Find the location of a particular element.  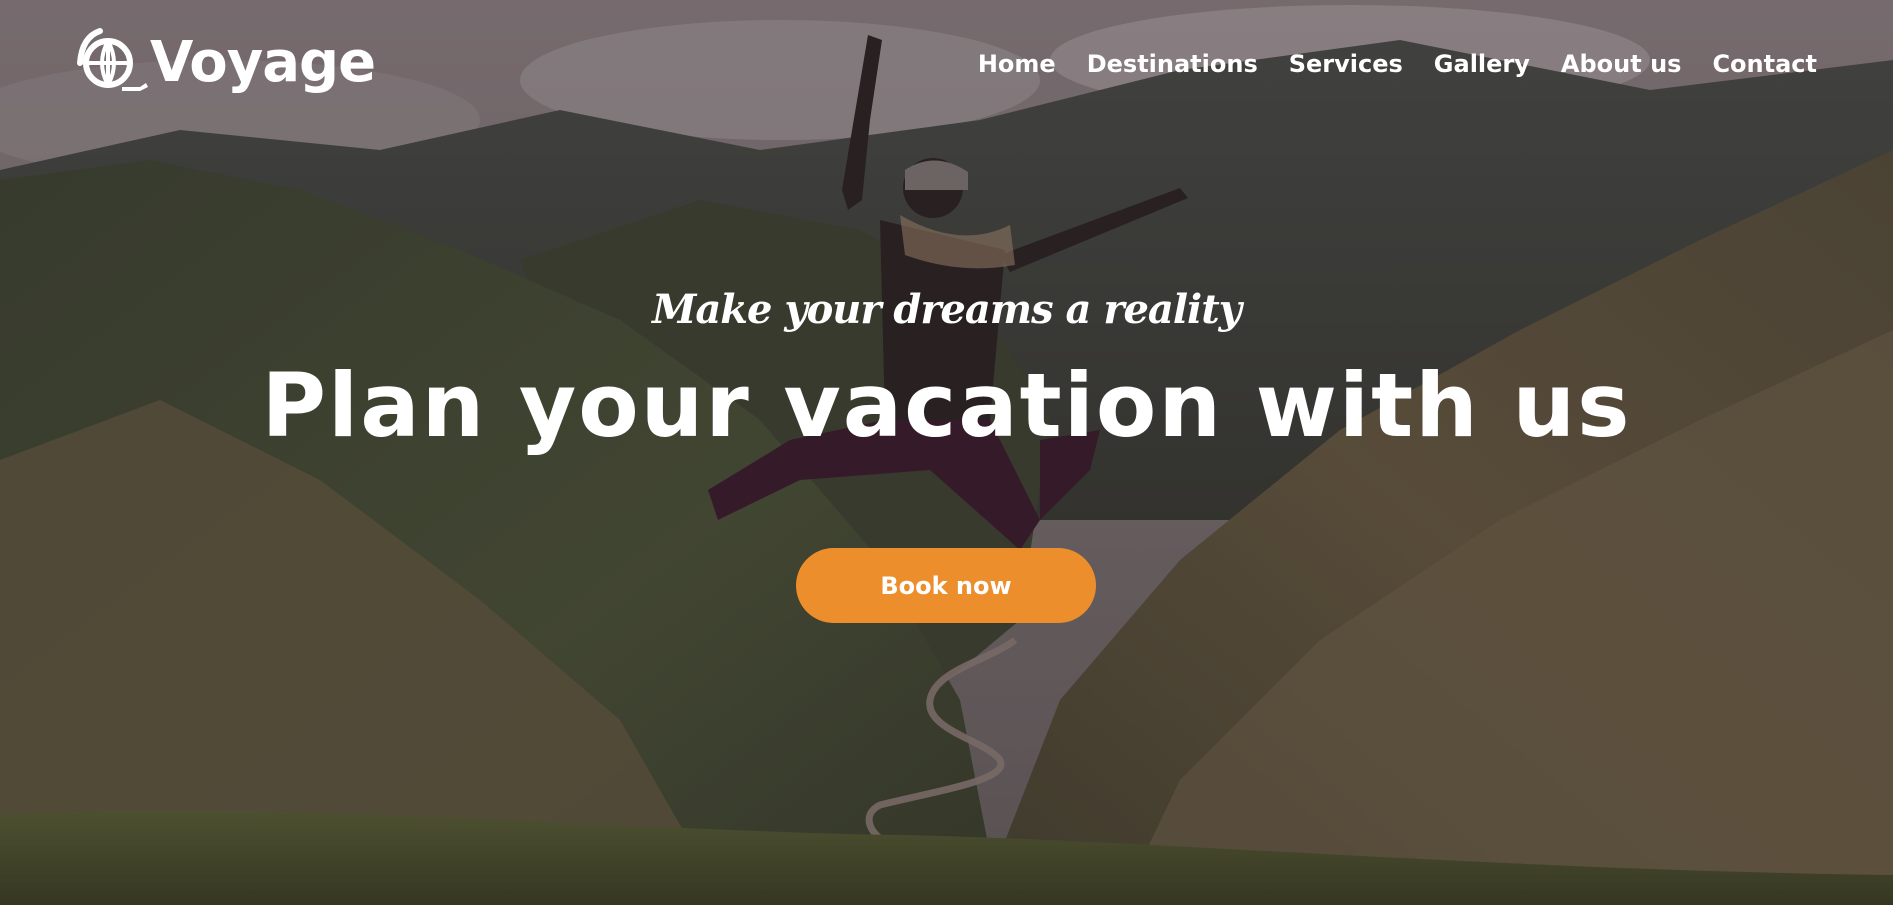

book-now-button: Book now is located at coordinates (946, 585).